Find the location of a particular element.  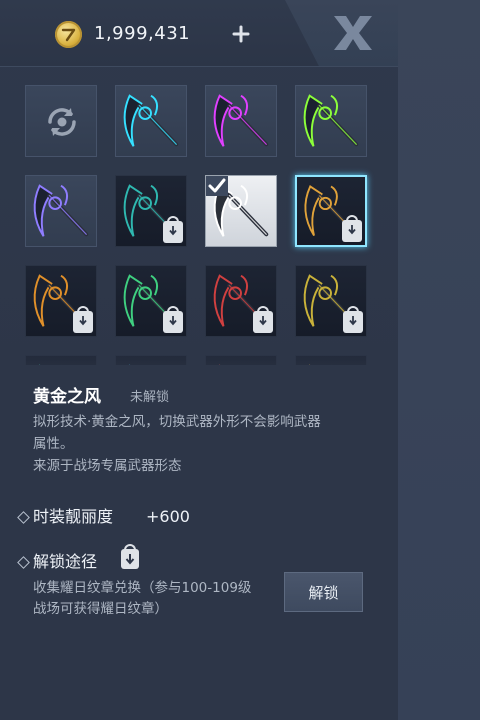

skin-slot-gold-teal-scythe is located at coordinates (331, 211).